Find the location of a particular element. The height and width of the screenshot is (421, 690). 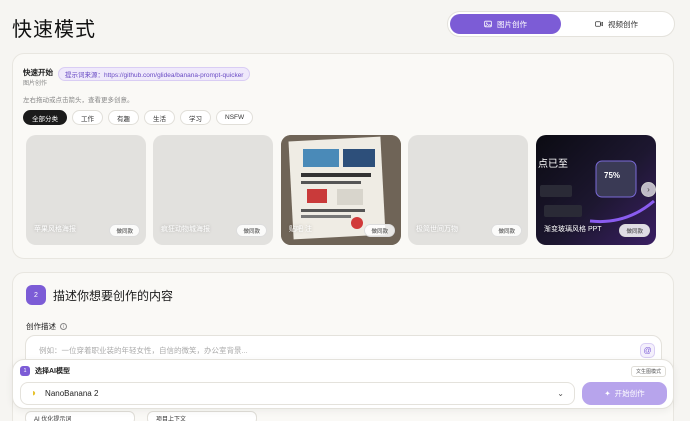

template-card: 贴吧 注 做同款 is located at coordinates (341, 190).